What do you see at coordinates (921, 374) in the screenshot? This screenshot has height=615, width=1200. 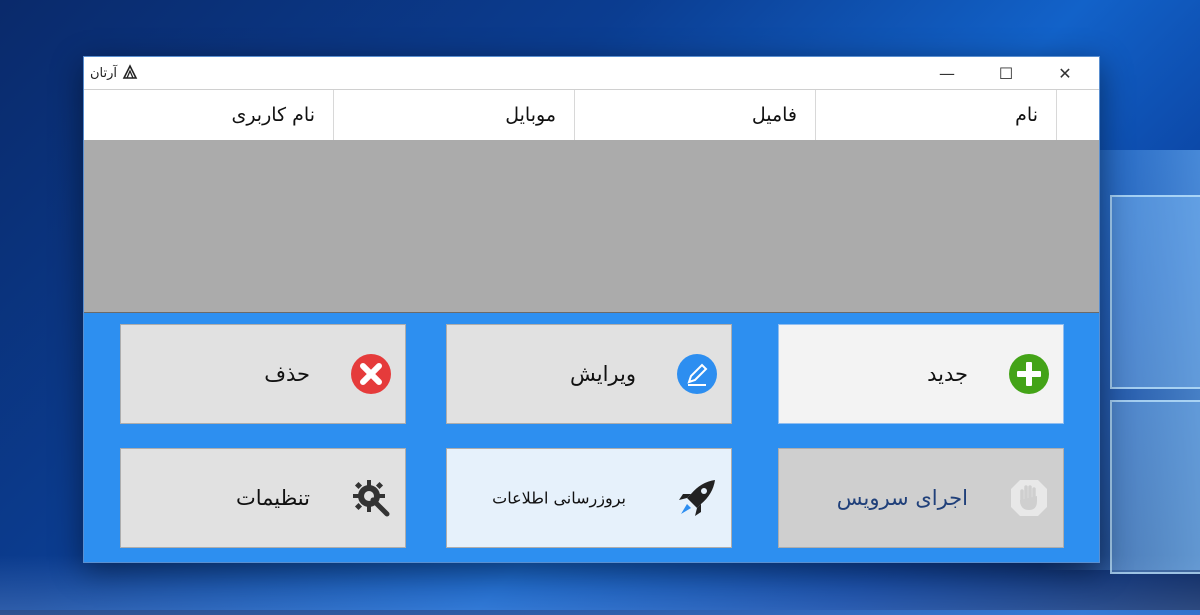 I see `new-button: جدید` at bounding box center [921, 374].